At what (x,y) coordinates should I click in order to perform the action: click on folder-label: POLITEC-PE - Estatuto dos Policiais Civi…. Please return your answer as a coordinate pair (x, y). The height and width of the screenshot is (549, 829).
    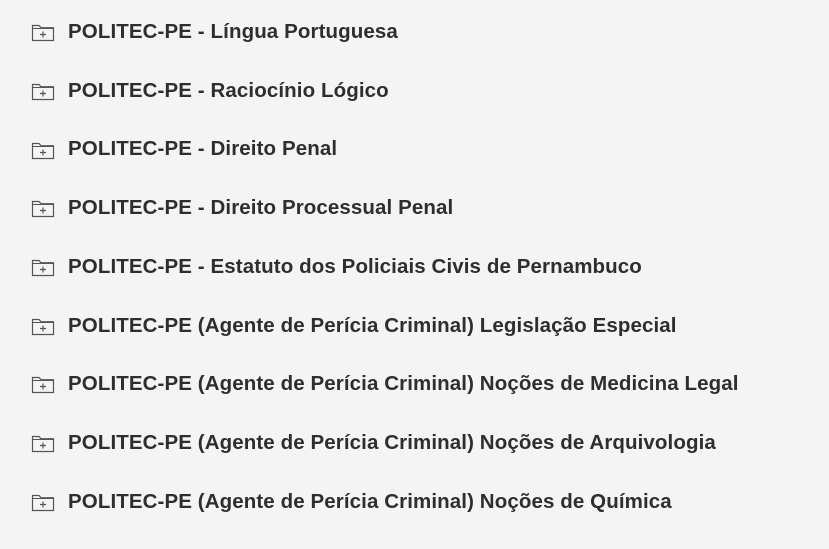
    Looking at the image, I should click on (355, 266).